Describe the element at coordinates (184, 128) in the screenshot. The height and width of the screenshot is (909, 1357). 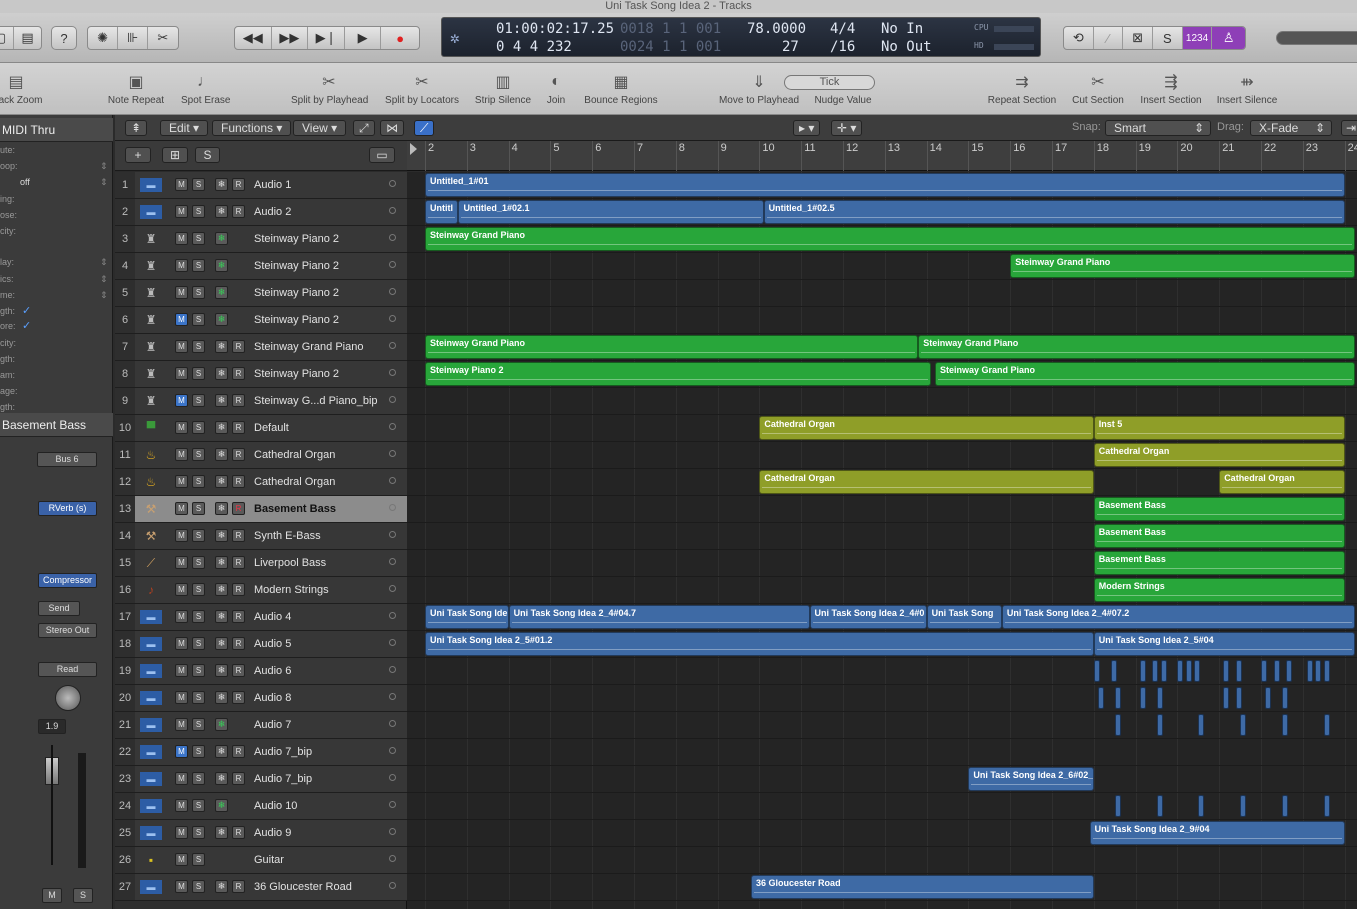
I see `edit-menu: Edit ▾` at that location.